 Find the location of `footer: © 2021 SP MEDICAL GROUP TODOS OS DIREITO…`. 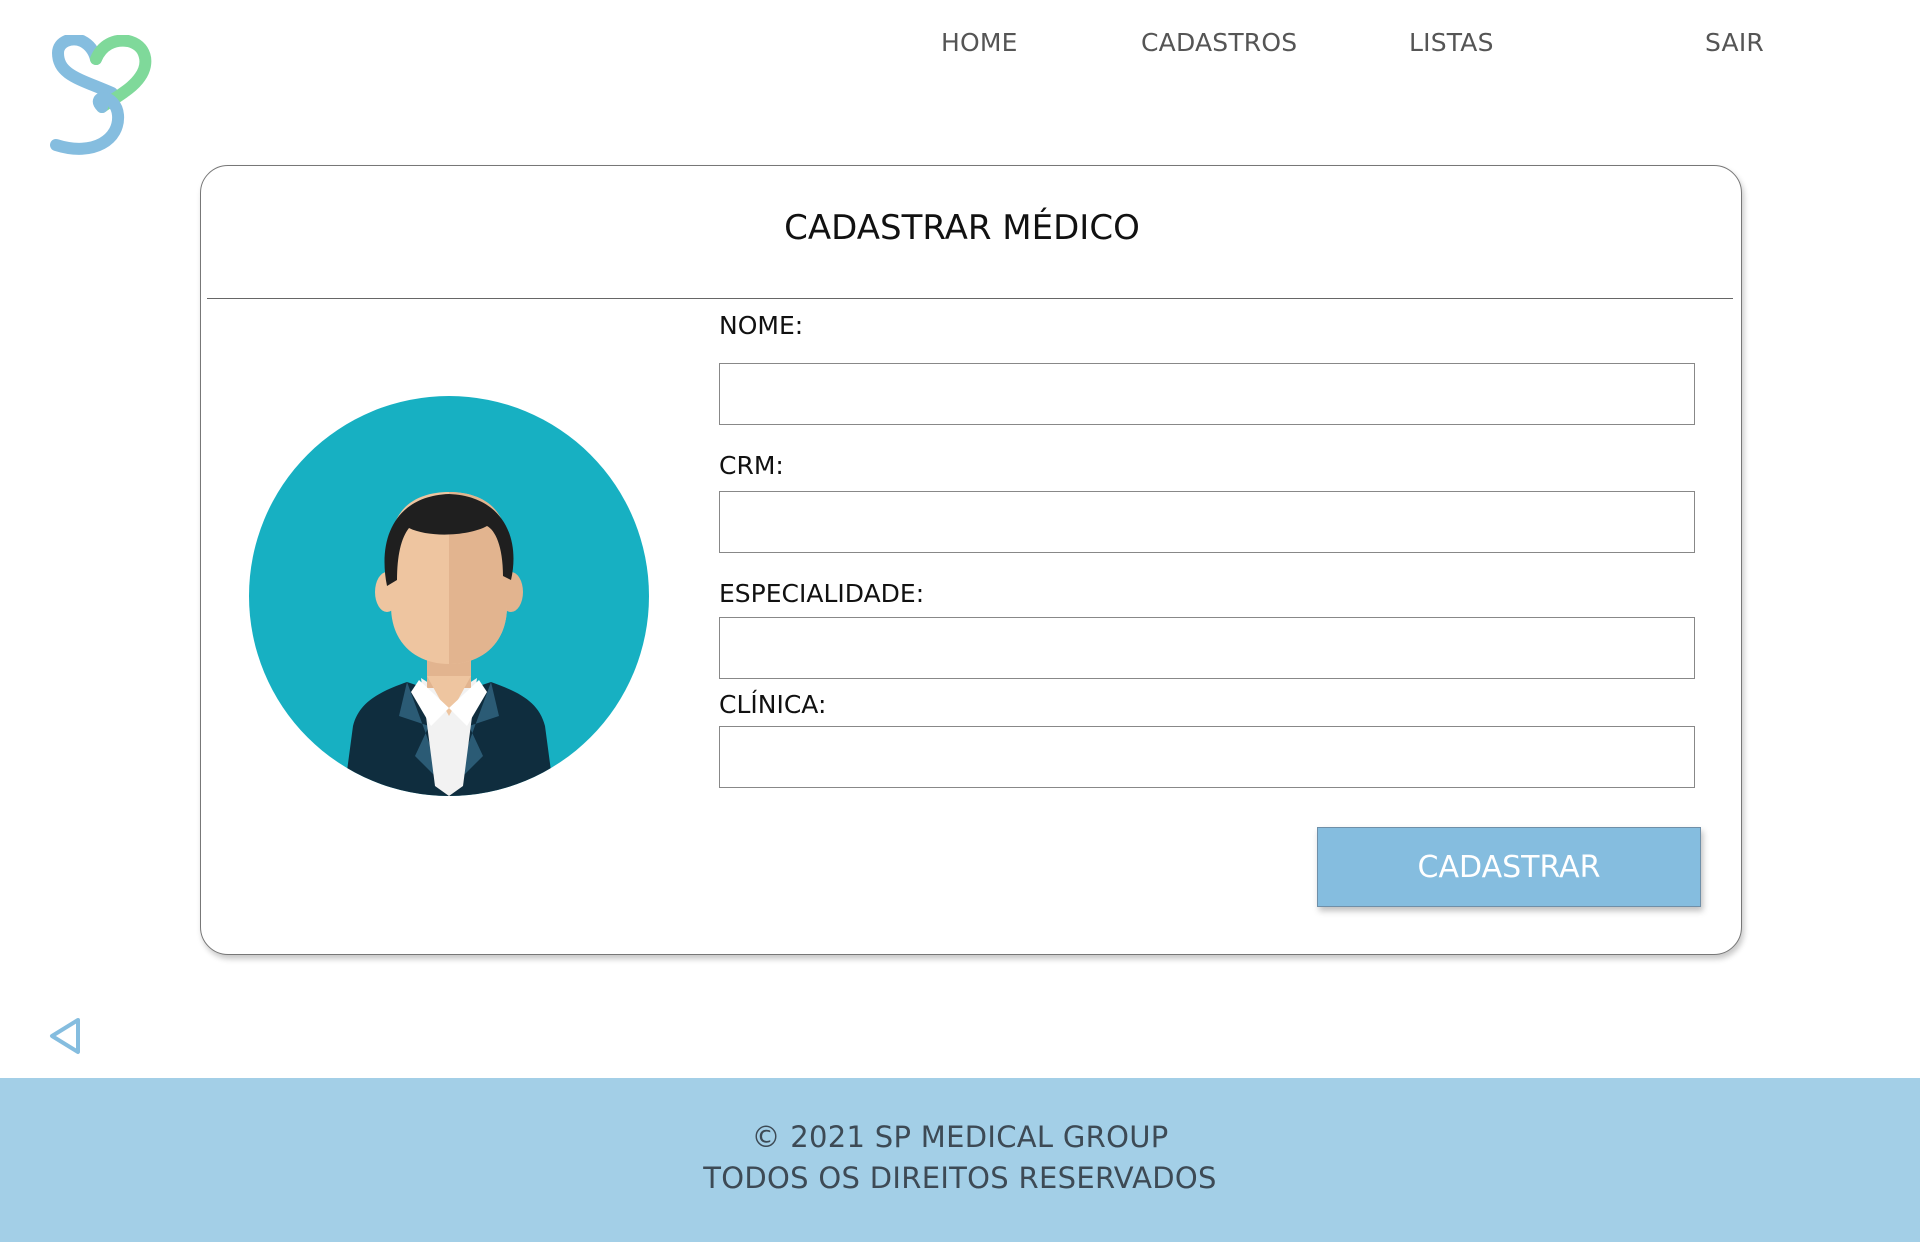

footer: © 2021 SP MEDICAL GROUP TODOS OS DIREITO… is located at coordinates (960, 1160).